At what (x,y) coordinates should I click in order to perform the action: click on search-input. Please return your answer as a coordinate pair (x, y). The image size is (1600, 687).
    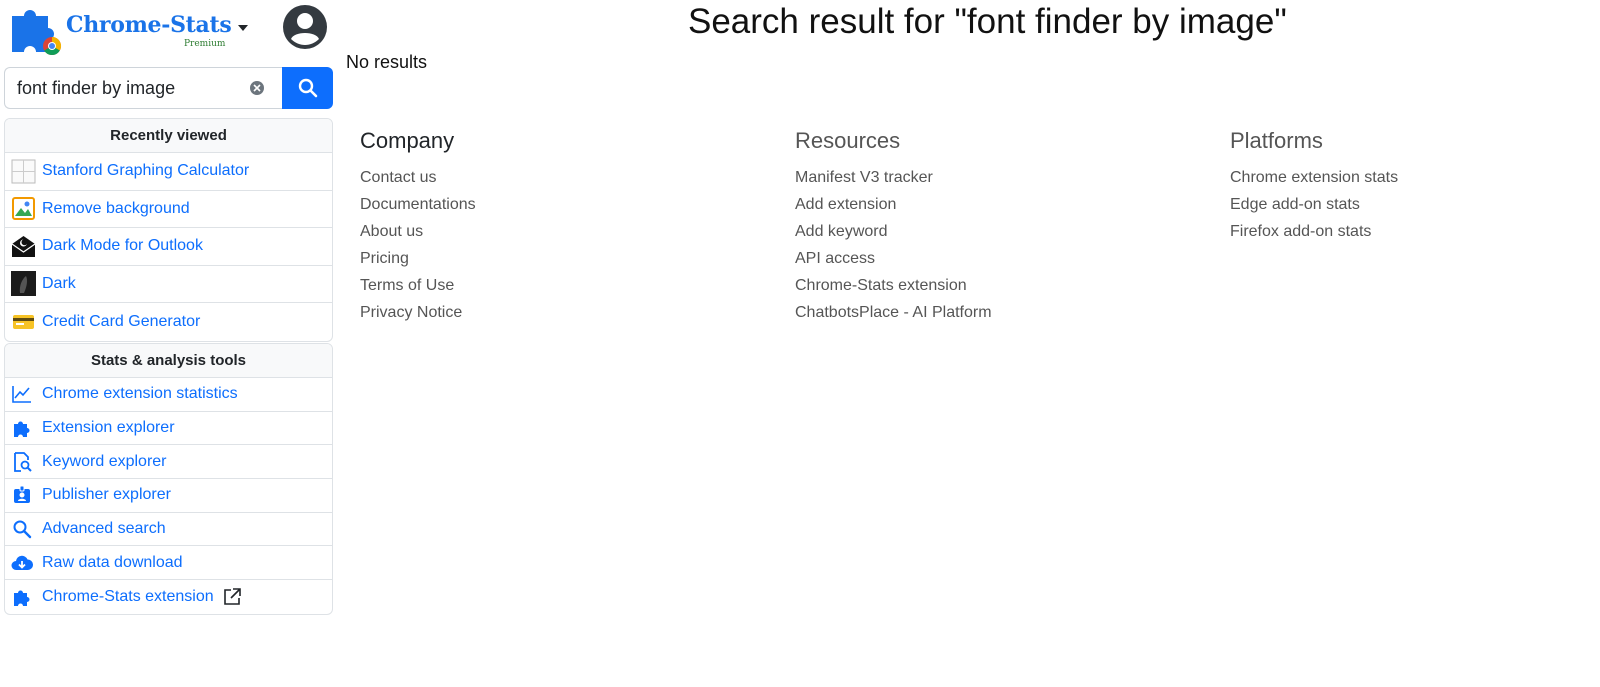
    Looking at the image, I should click on (143, 88).